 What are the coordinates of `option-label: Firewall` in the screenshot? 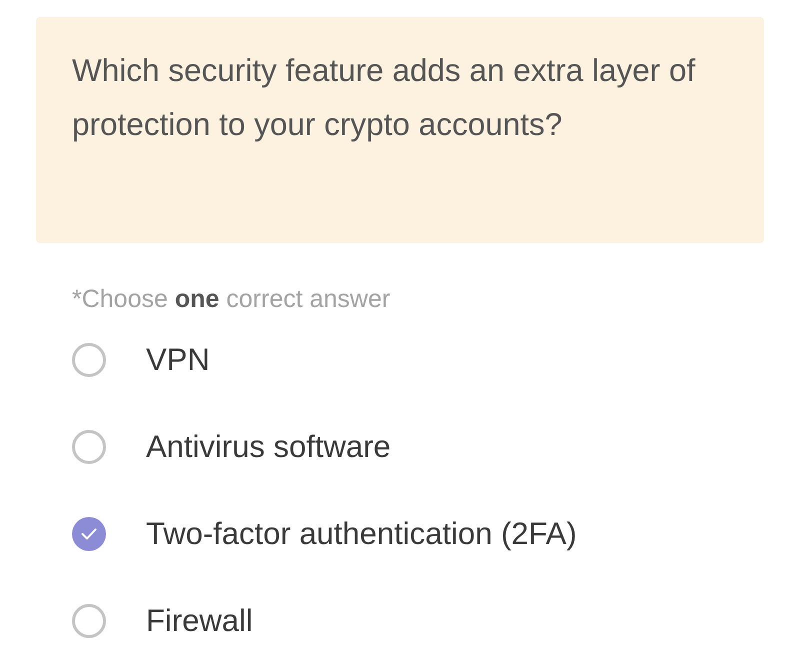 It's located at (199, 620).